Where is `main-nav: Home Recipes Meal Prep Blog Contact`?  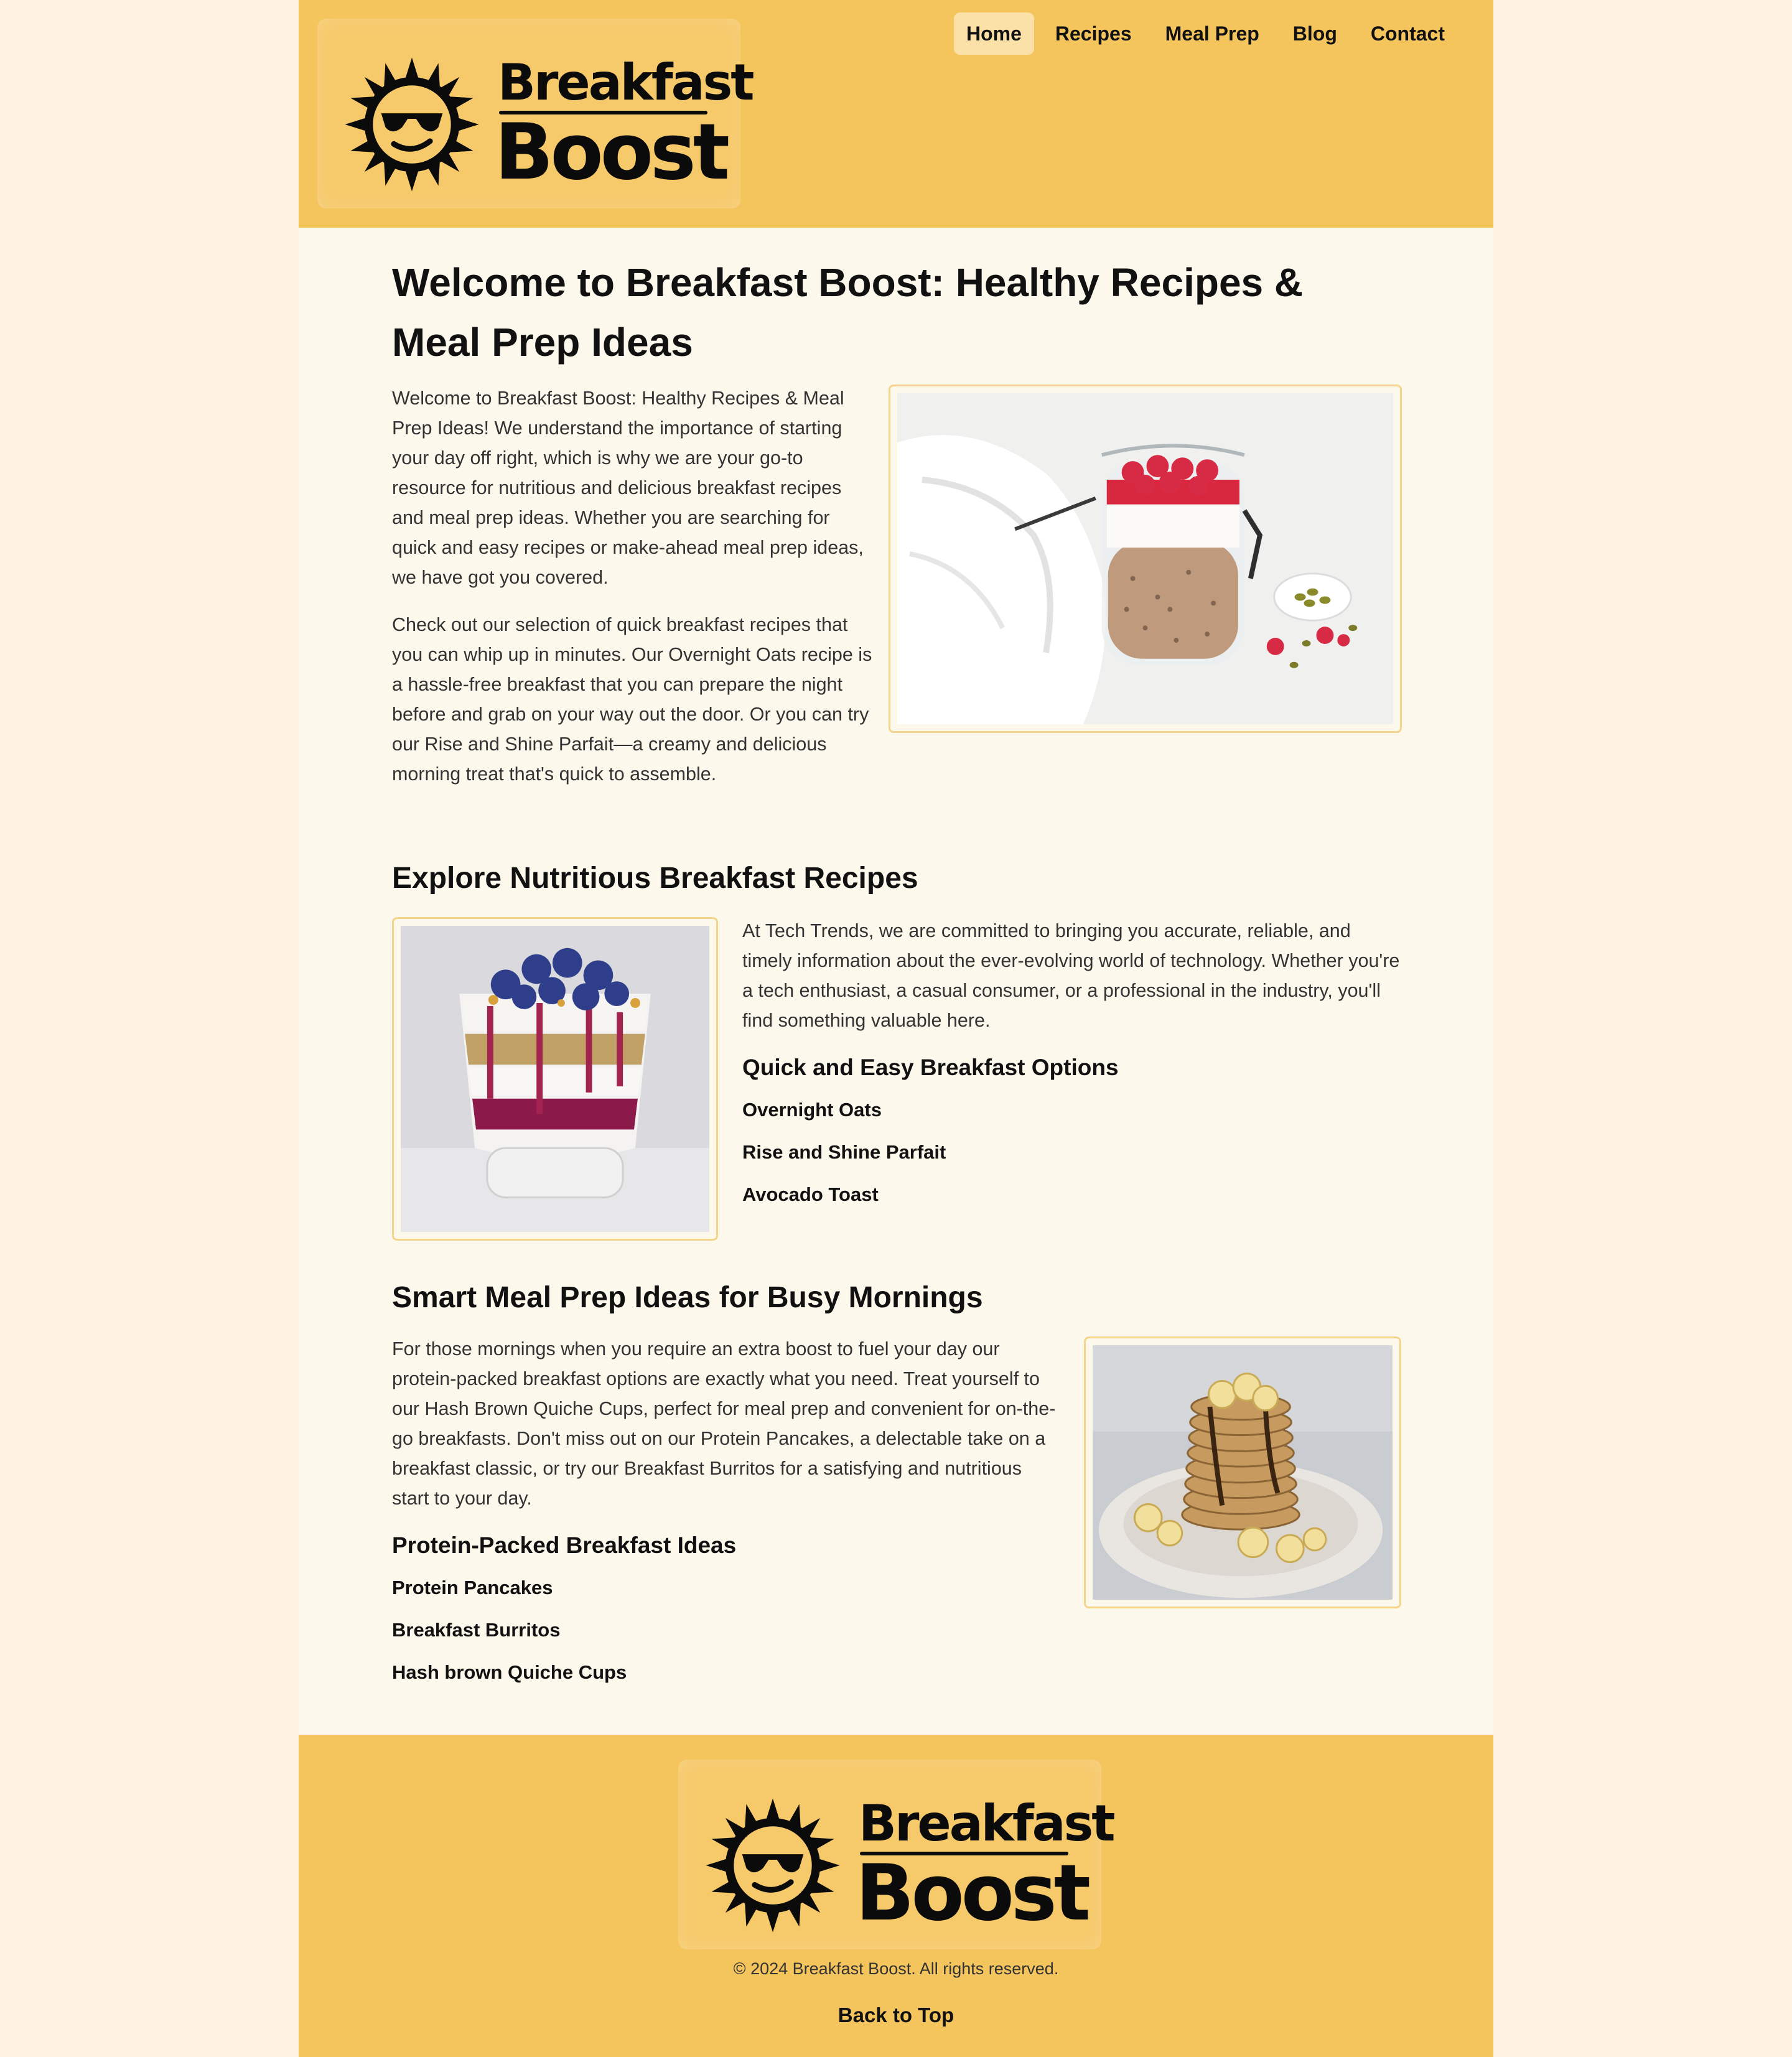 main-nav: Home Recipes Meal Prep Blog Contact is located at coordinates (1205, 33).